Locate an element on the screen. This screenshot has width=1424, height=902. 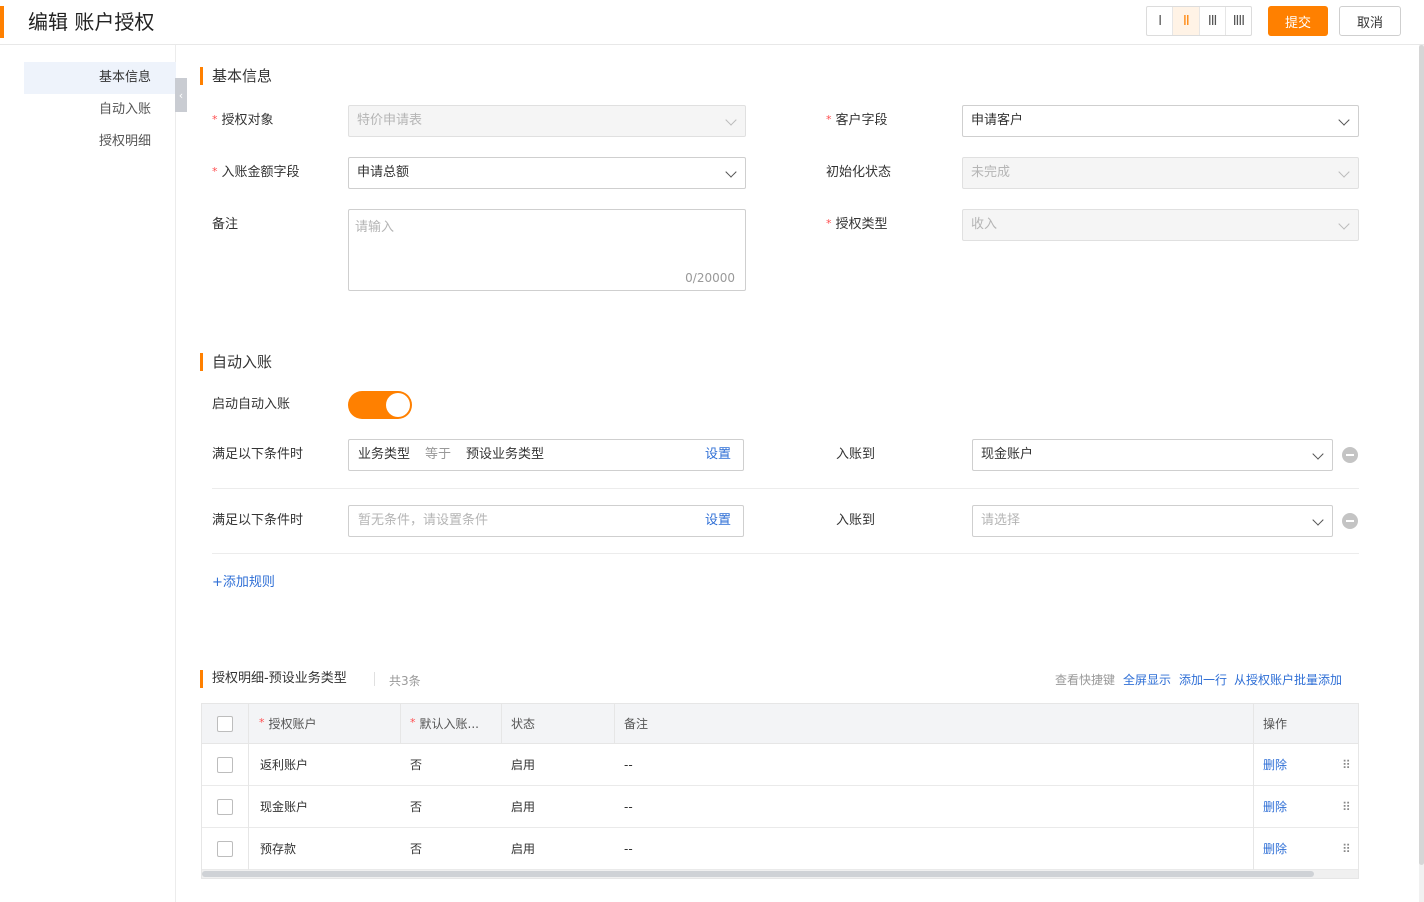
column-header-status: 状态 is located at coordinates (523, 724).